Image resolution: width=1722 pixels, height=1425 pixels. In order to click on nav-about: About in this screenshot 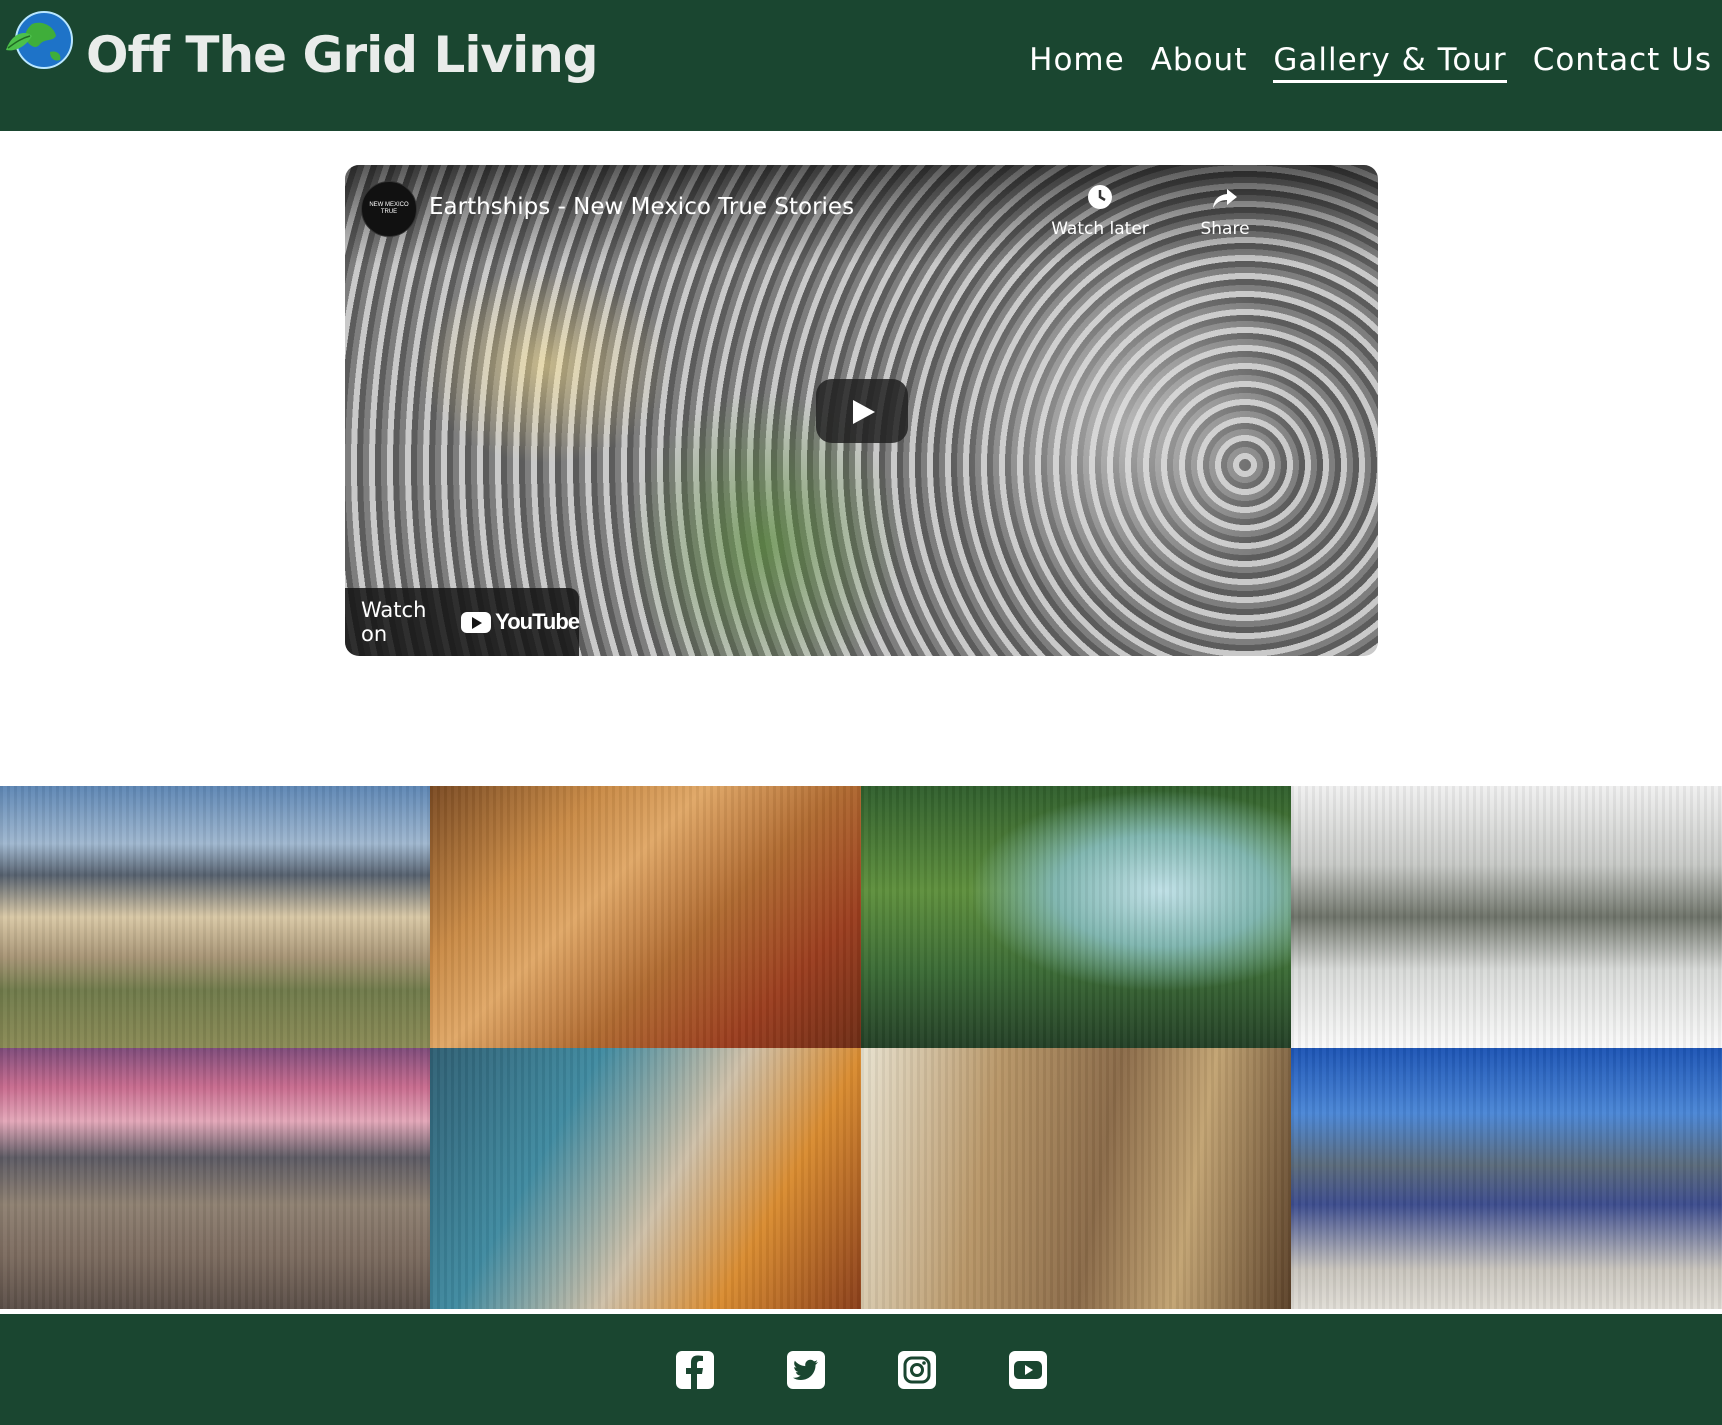, I will do `click(1199, 61)`.